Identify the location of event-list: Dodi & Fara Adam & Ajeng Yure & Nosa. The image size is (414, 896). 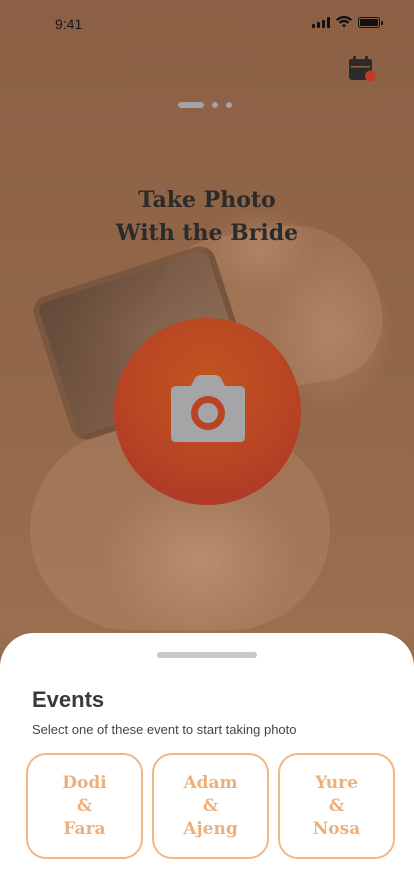
(210, 806).